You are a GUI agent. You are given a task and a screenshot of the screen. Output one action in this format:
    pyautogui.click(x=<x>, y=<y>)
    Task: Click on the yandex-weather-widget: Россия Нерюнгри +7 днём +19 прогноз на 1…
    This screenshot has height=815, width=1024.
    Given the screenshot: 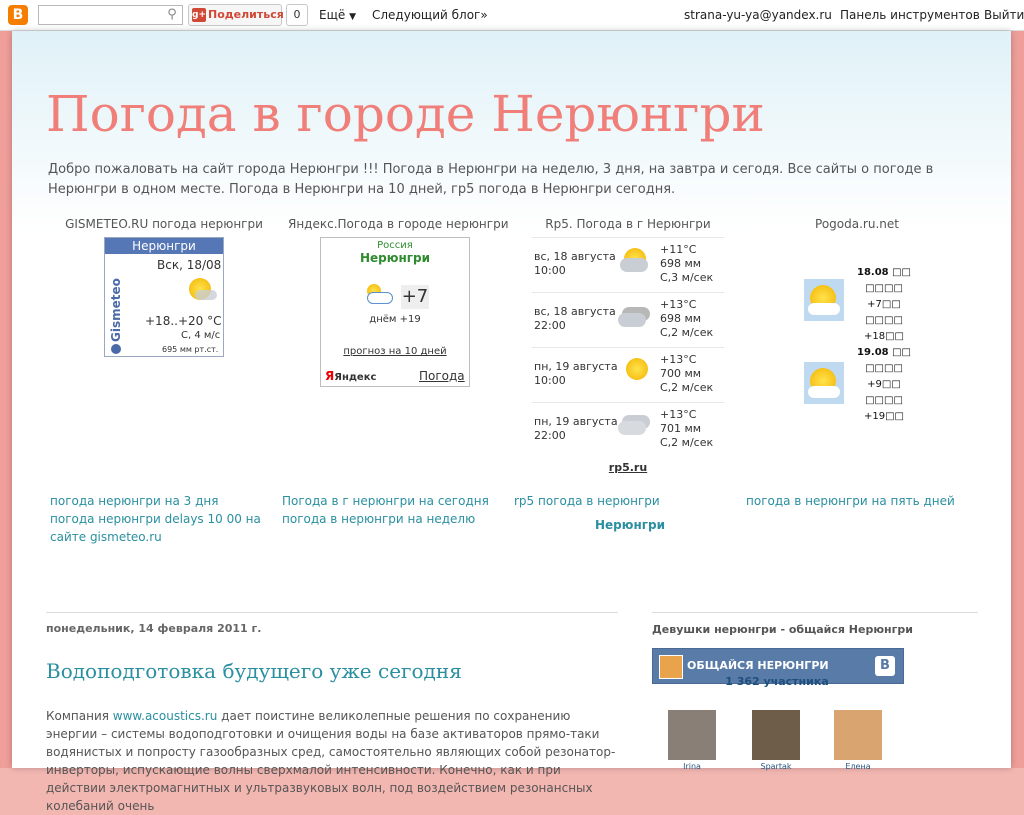 What is the action you would take?
    pyautogui.click(x=395, y=312)
    